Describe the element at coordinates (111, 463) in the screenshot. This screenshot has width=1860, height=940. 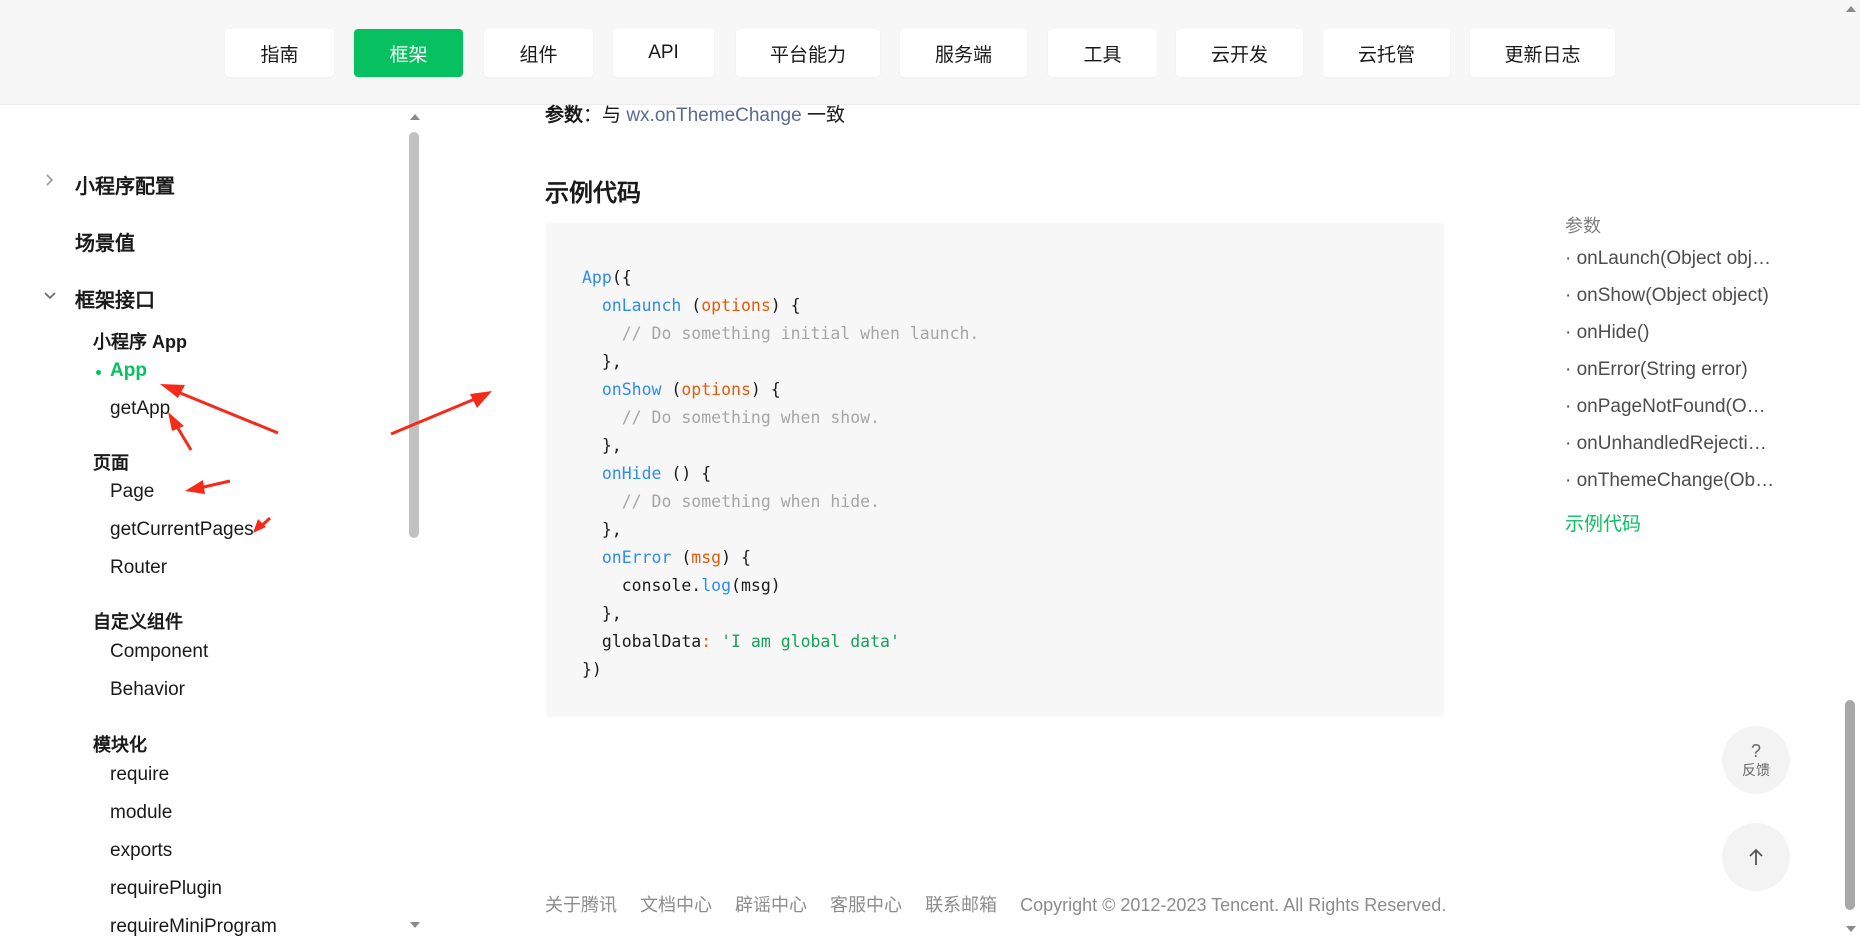
I see `sidebar-group-page: 页面` at that location.